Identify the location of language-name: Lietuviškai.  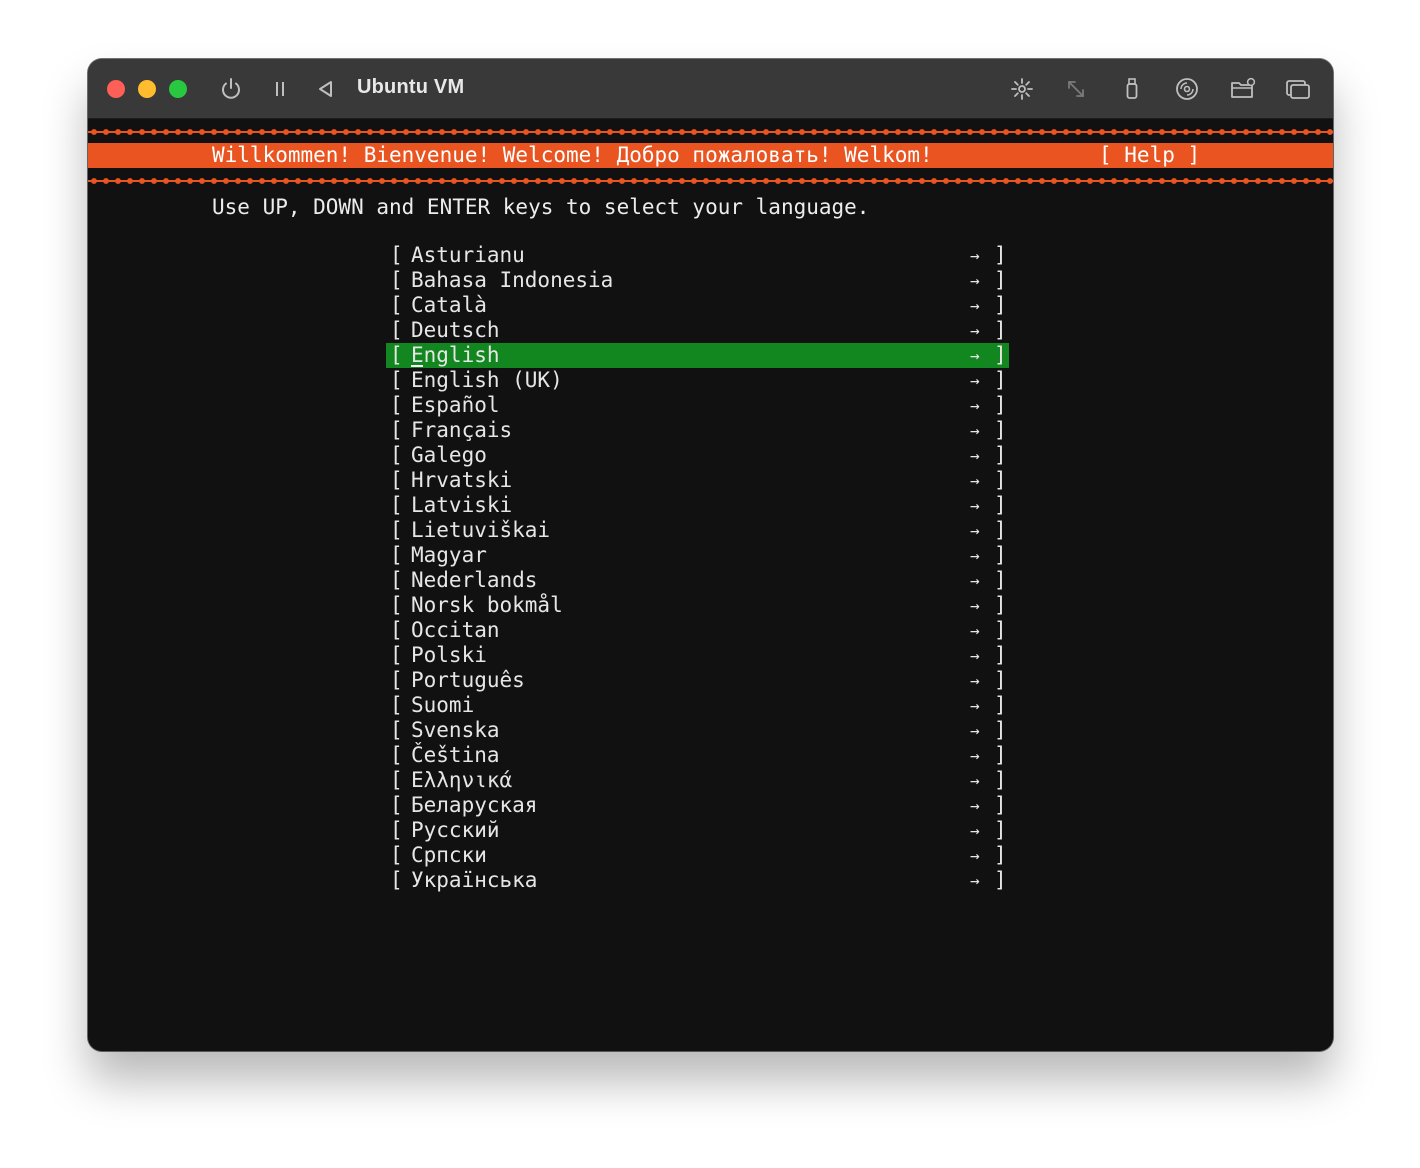
(481, 530).